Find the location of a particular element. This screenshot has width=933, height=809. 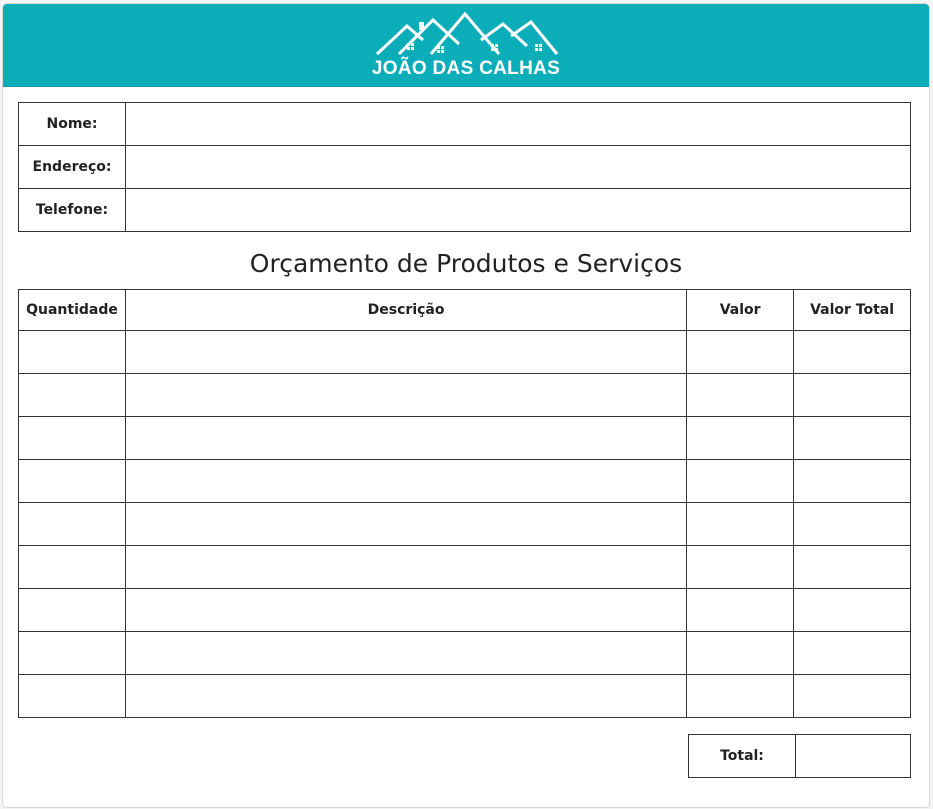

name-field is located at coordinates (518, 124).